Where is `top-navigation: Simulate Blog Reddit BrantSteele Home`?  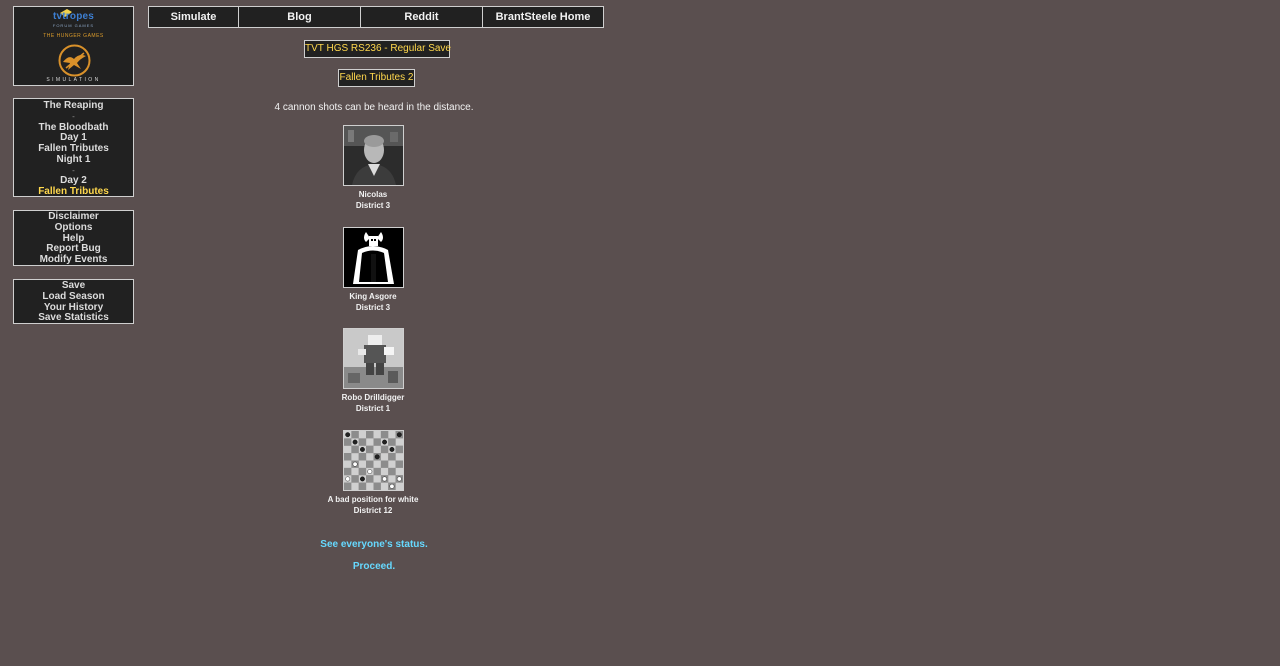 top-navigation: Simulate Blog Reddit BrantSteele Home is located at coordinates (376, 17).